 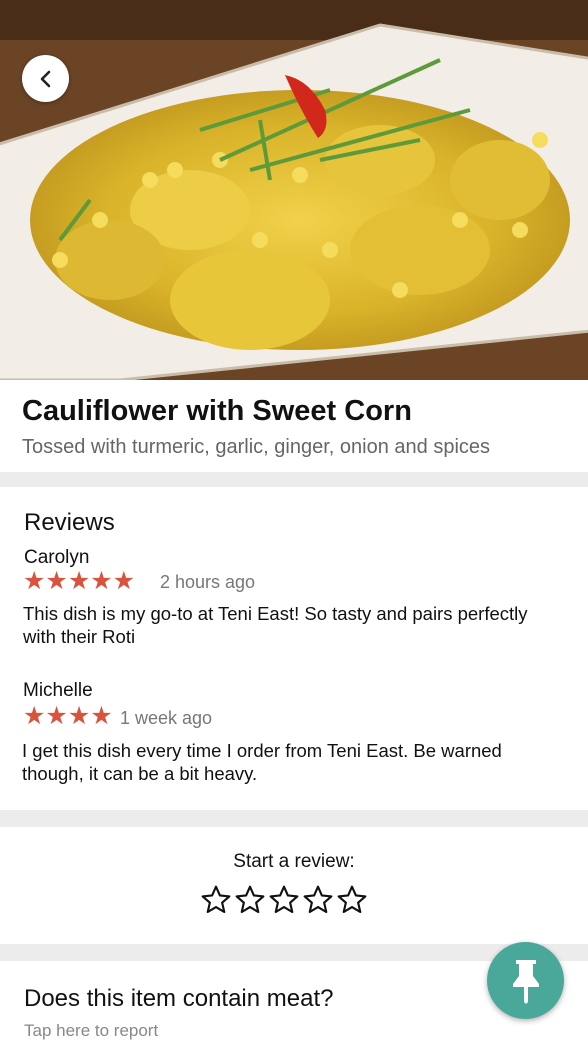 I want to click on pin-button, so click(x=525, y=980).